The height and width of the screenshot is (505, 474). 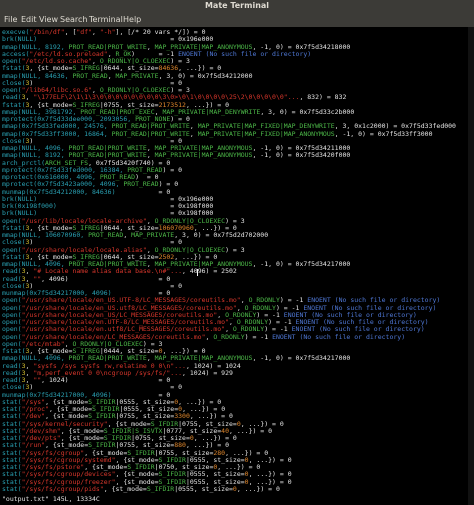 I want to click on strace-segment: ) = -1, so click(x=258, y=336).